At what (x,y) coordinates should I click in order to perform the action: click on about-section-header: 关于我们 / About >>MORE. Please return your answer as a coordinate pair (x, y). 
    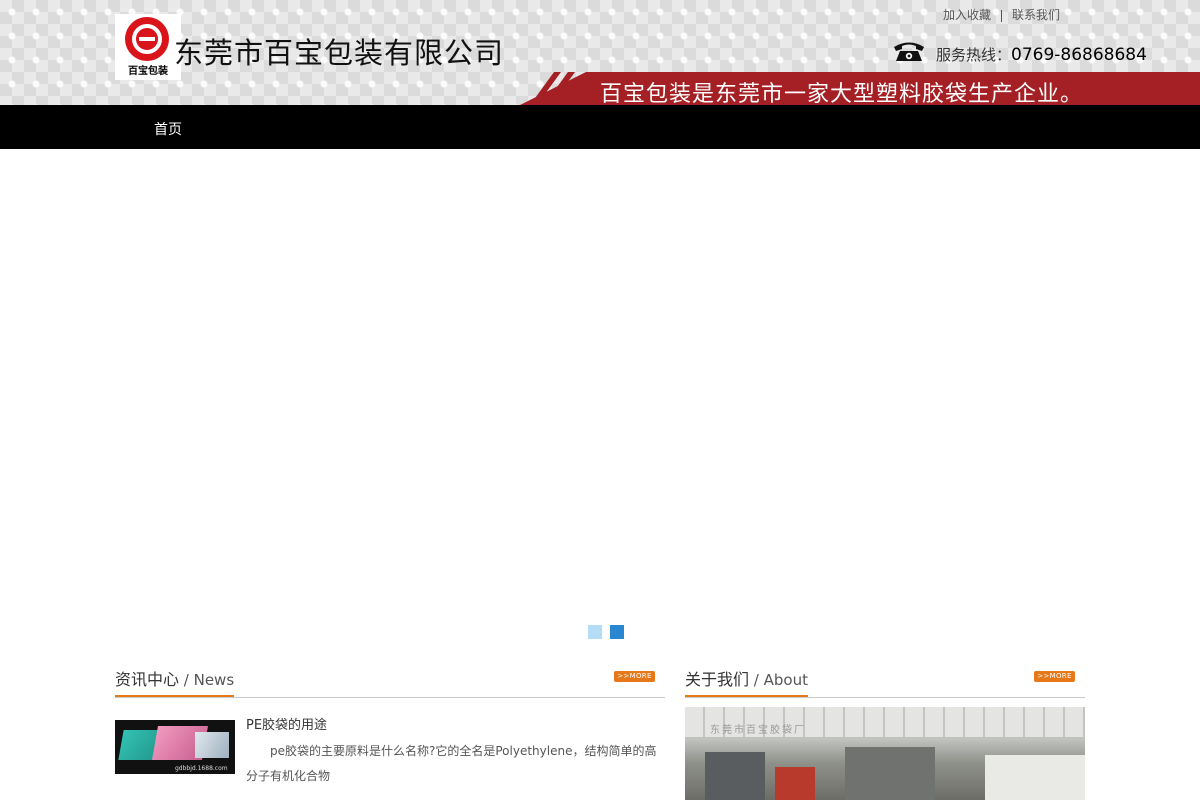
    Looking at the image, I should click on (885, 681).